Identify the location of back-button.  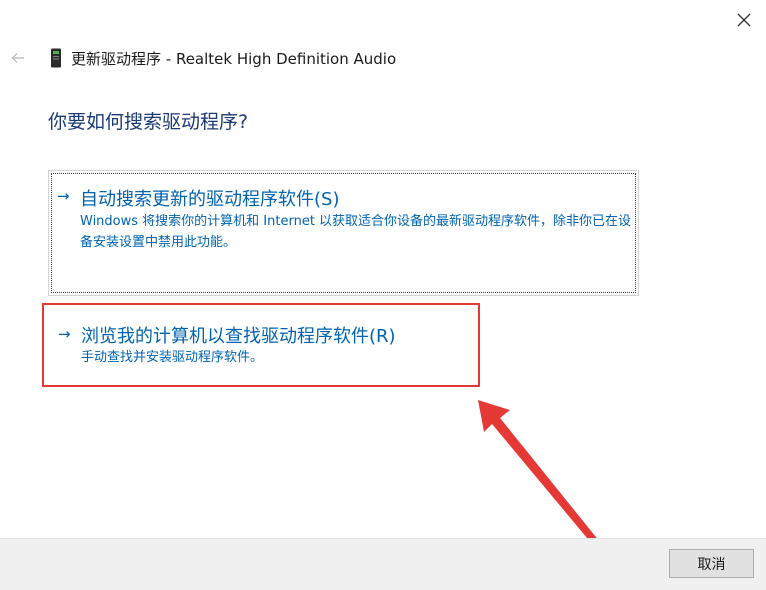
(18, 58).